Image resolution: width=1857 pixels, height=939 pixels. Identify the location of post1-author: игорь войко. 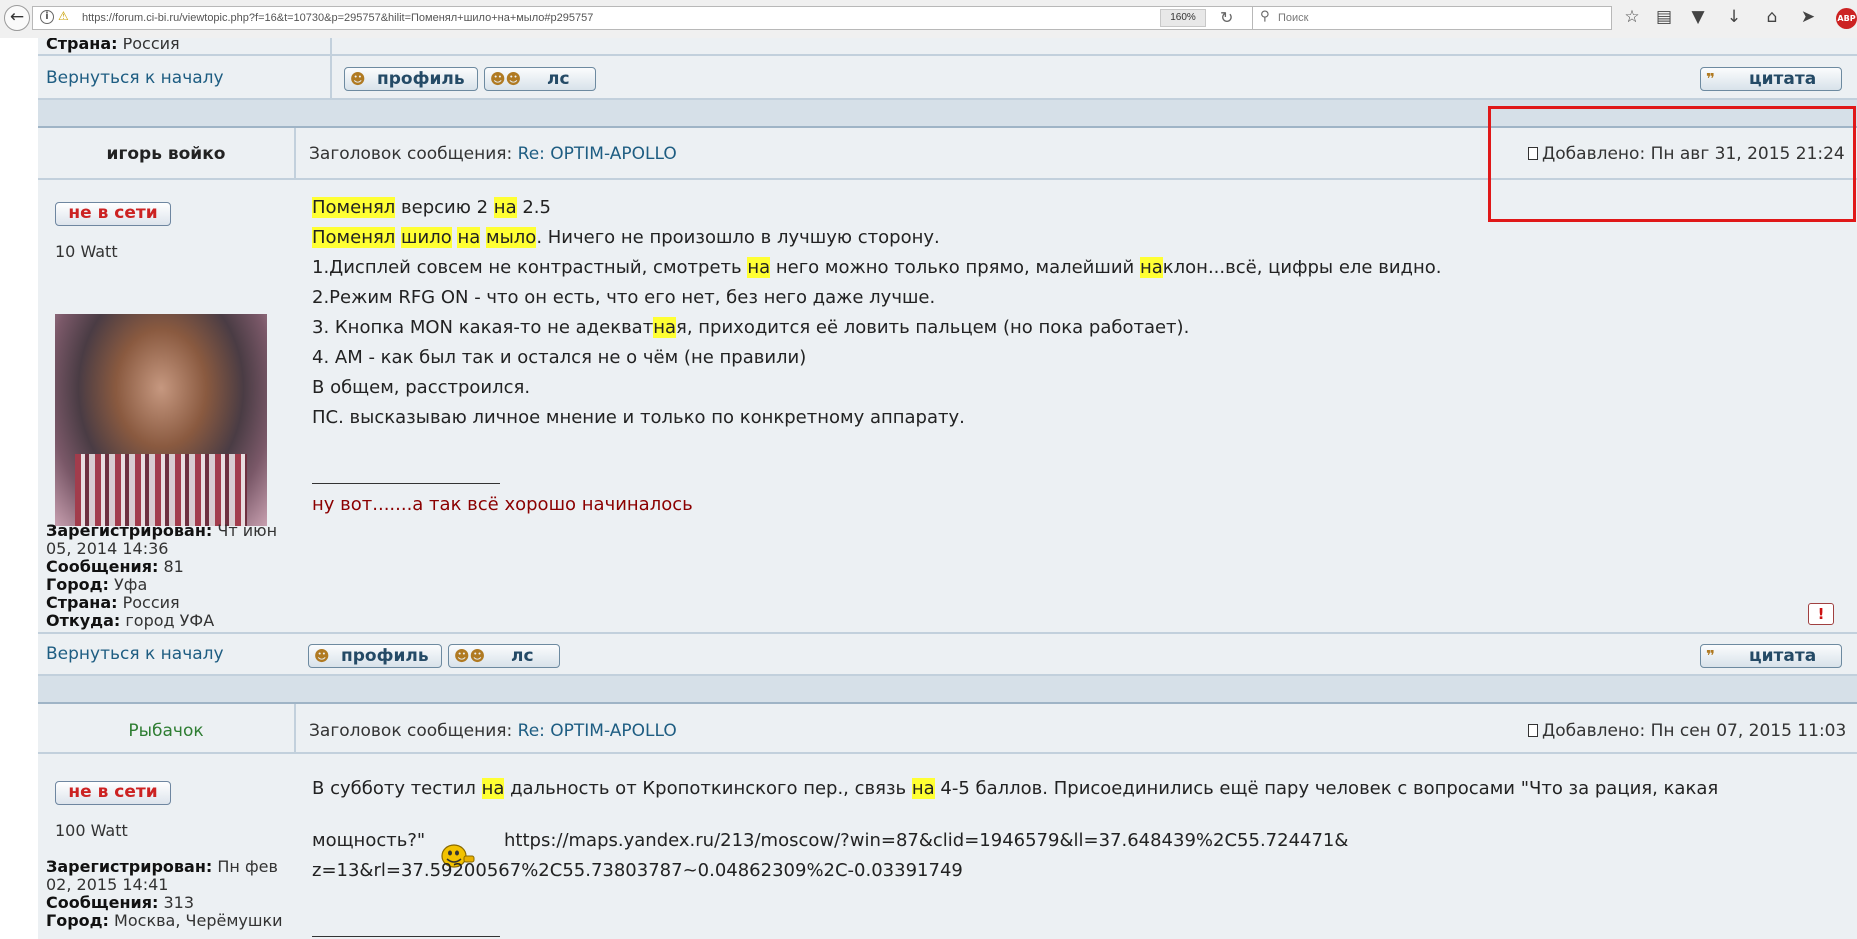
(166, 154).